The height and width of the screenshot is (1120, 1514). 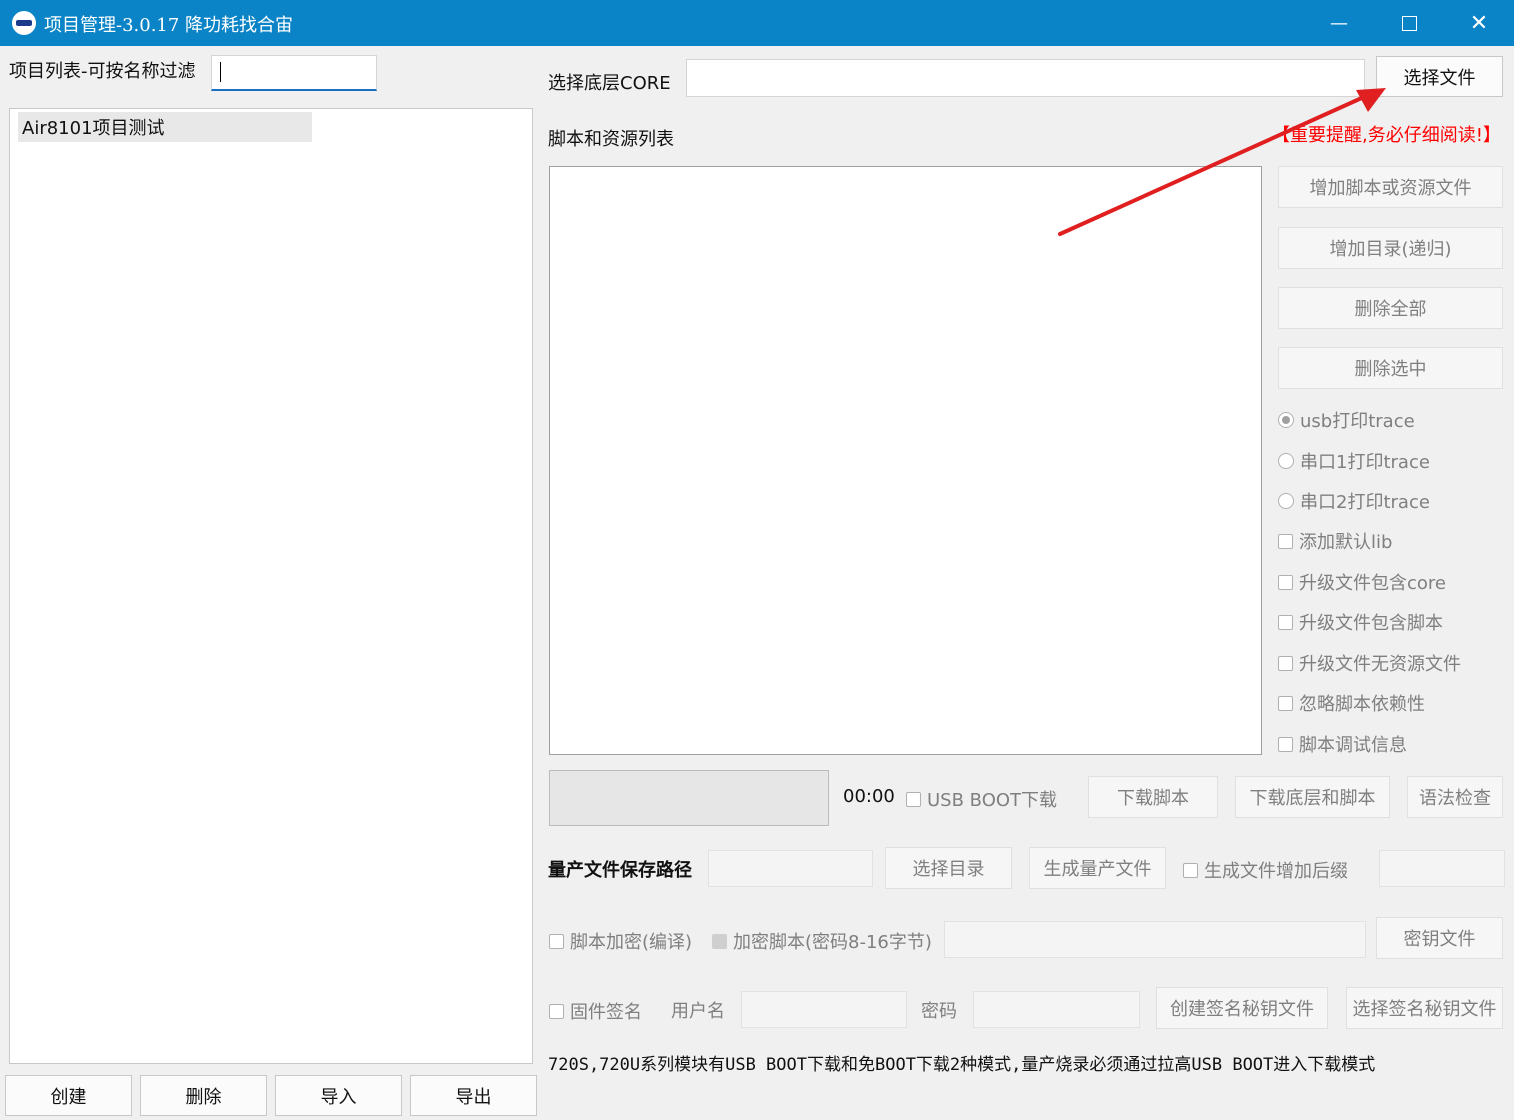 What do you see at coordinates (1455, 797) in the screenshot?
I see `syntax-check-button: 语法检查` at bounding box center [1455, 797].